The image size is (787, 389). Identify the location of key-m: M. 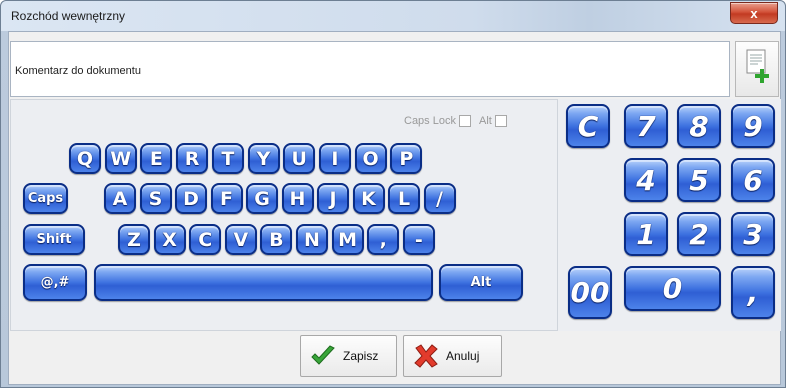
(347, 239).